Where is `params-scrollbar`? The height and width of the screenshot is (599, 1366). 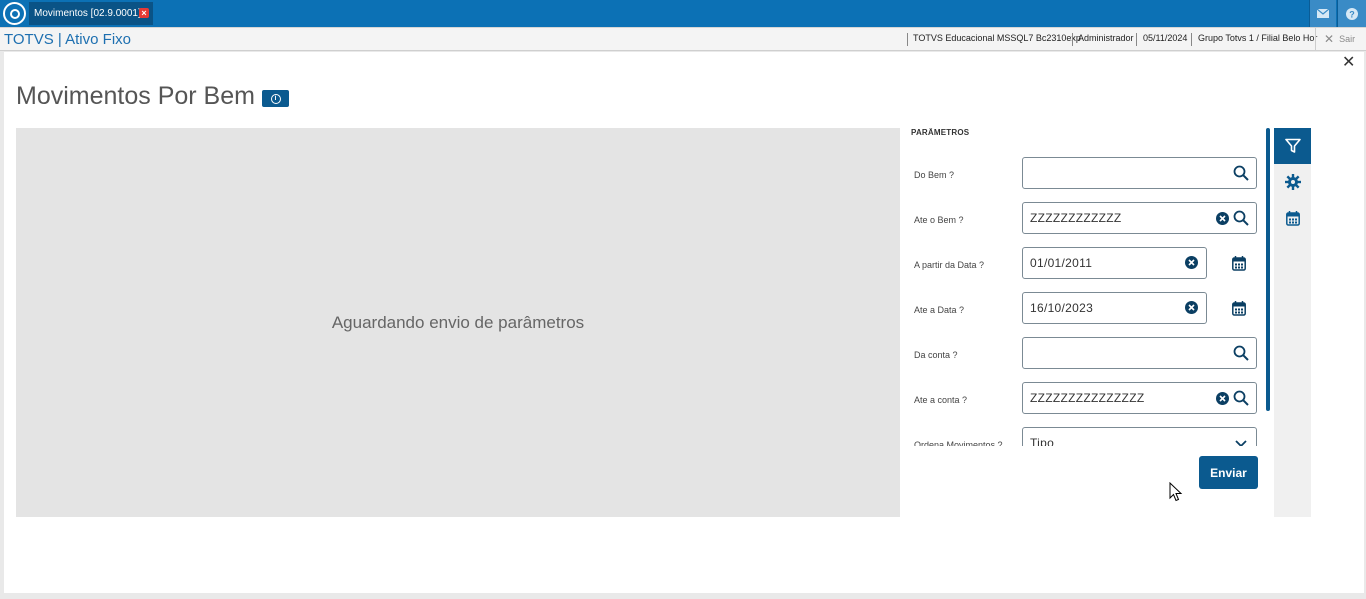 params-scrollbar is located at coordinates (1268, 269).